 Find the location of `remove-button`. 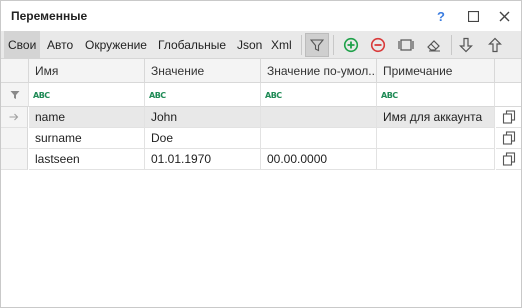

remove-button is located at coordinates (378, 45).